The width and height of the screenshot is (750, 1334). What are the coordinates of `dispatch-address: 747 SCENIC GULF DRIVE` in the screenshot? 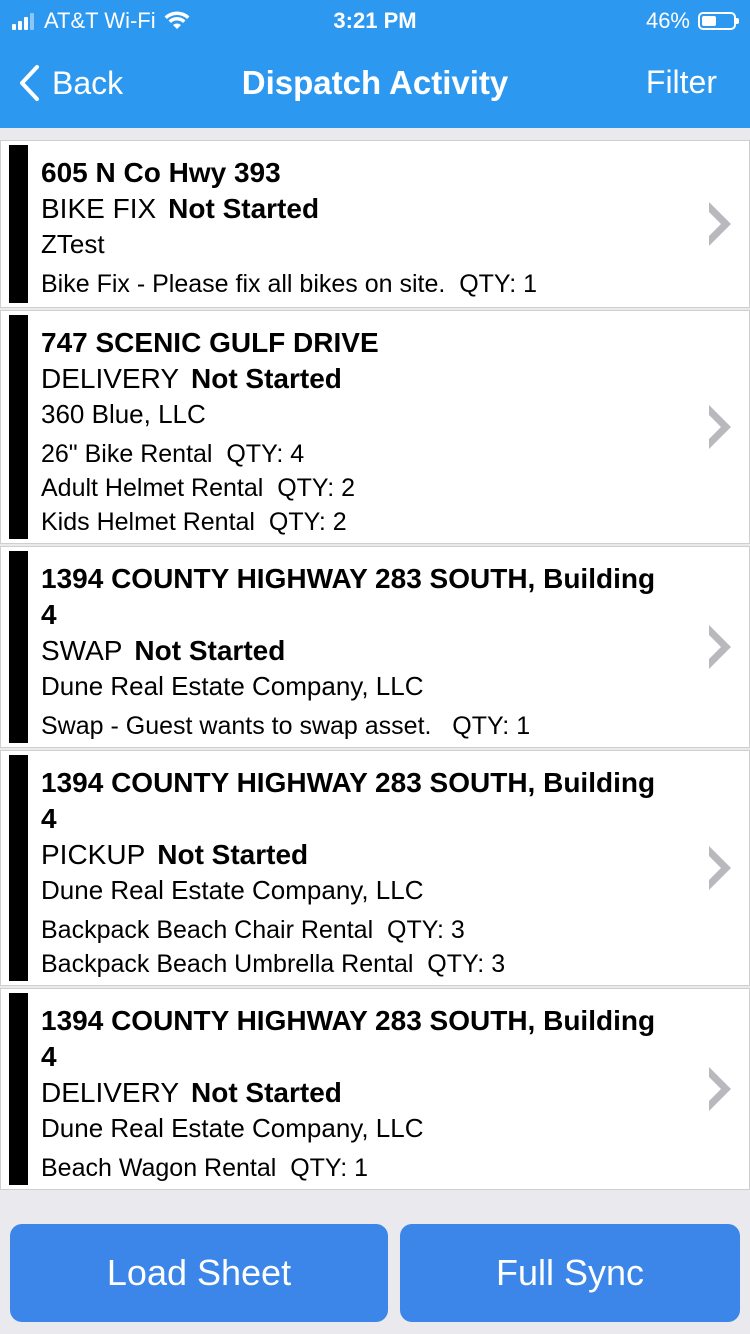 It's located at (210, 342).